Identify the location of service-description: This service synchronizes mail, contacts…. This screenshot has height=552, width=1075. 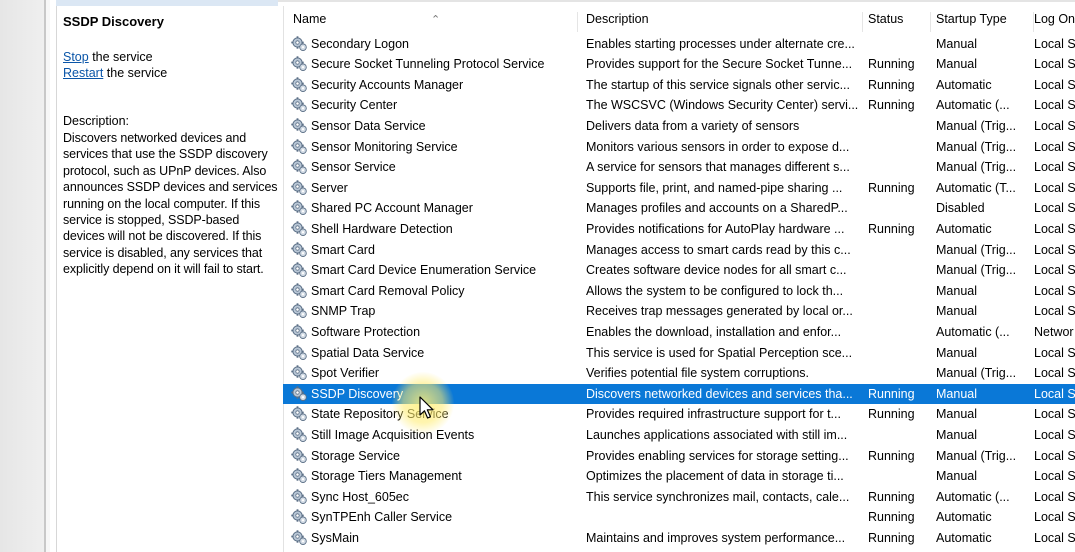
(718, 496).